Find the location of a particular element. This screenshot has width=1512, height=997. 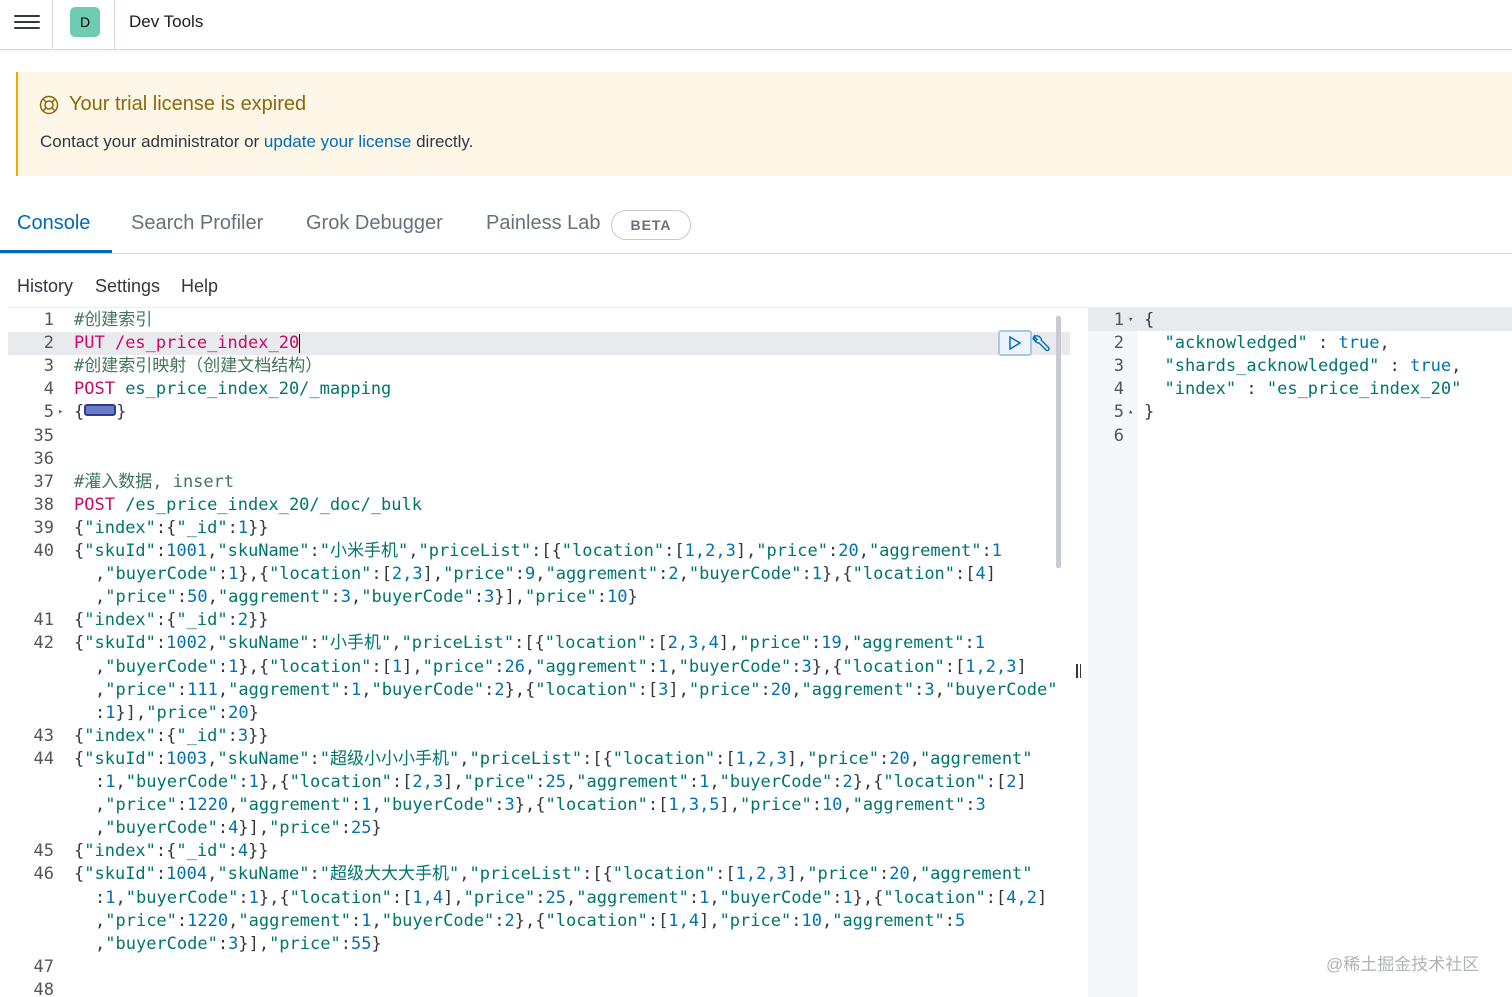

tab-search-profiler: Search Profiler is located at coordinates (197, 223).